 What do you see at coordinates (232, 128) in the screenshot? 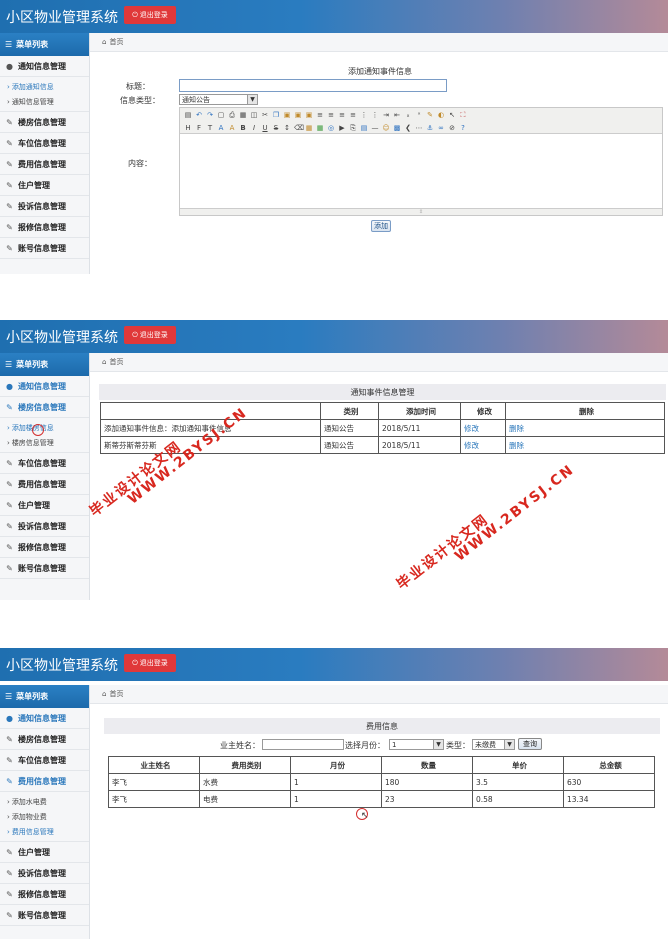
I see `highlight-icon: A` at bounding box center [232, 128].